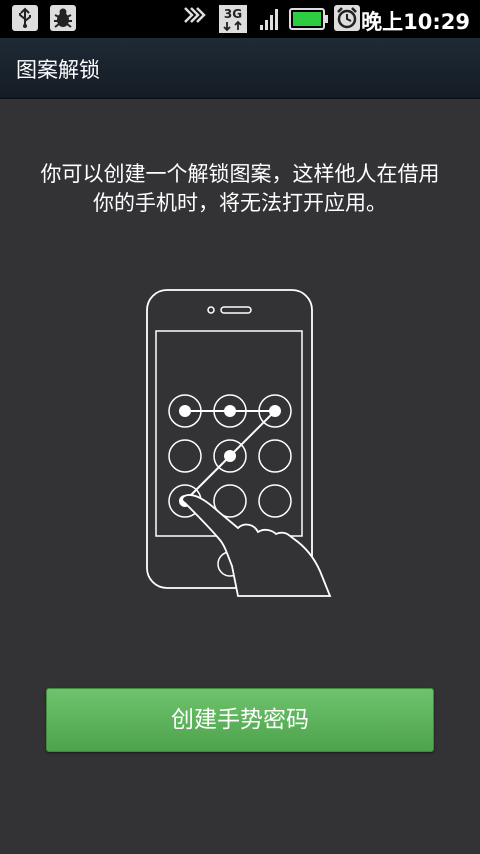 The image size is (480, 854). Describe the element at coordinates (270, 20) in the screenshot. I see `signal-strength-icon` at that location.